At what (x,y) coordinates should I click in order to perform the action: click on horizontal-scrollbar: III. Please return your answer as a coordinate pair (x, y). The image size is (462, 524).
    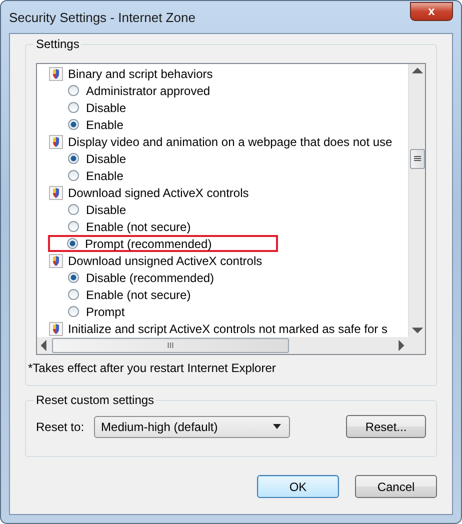
    Looking at the image, I should click on (222, 345).